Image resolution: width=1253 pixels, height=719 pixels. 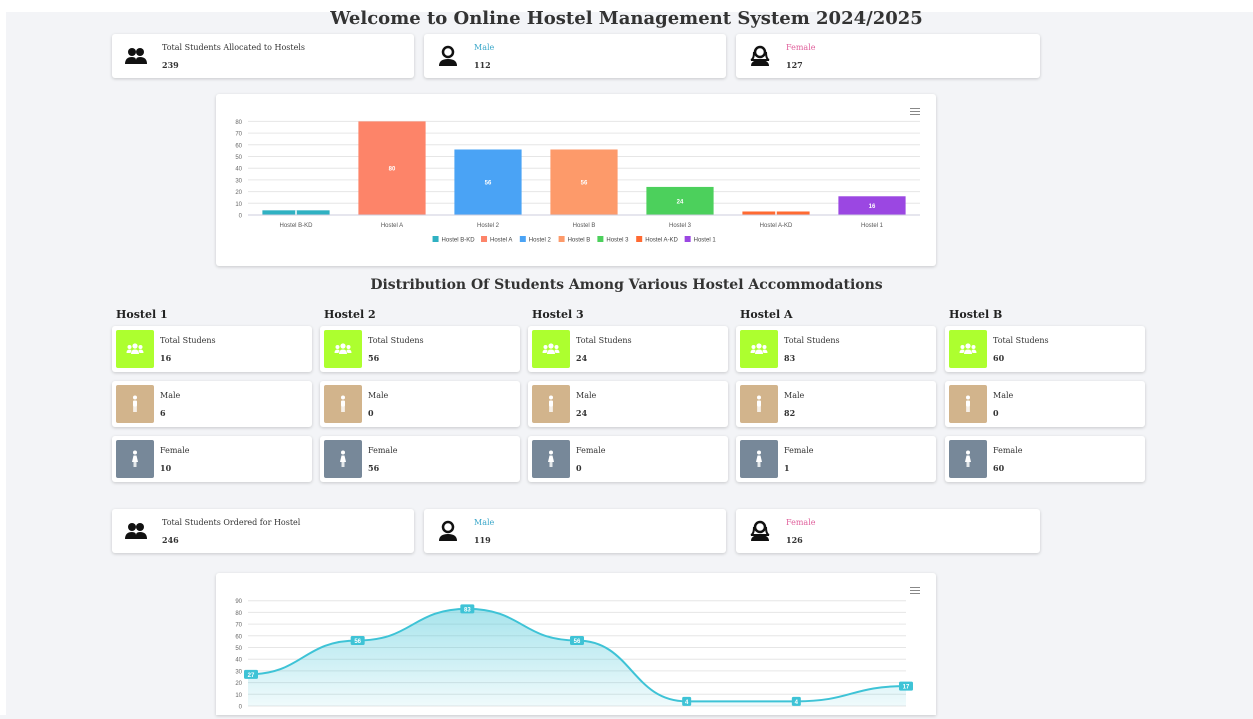 I want to click on ordered-male-label: Male, so click(x=484, y=522).